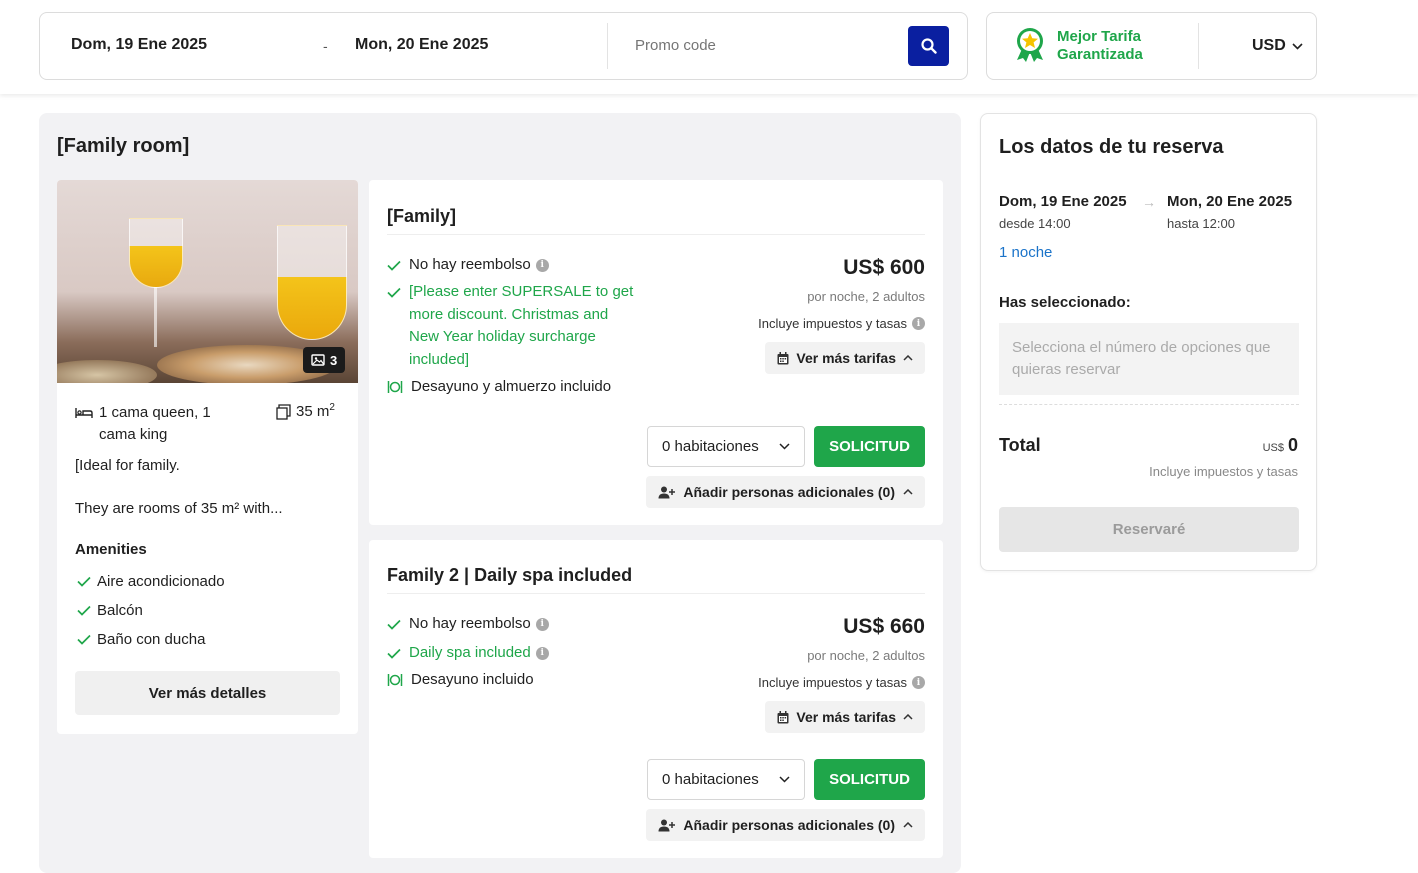  Describe the element at coordinates (207, 693) in the screenshot. I see `more-details-button: Ver más detalles` at that location.